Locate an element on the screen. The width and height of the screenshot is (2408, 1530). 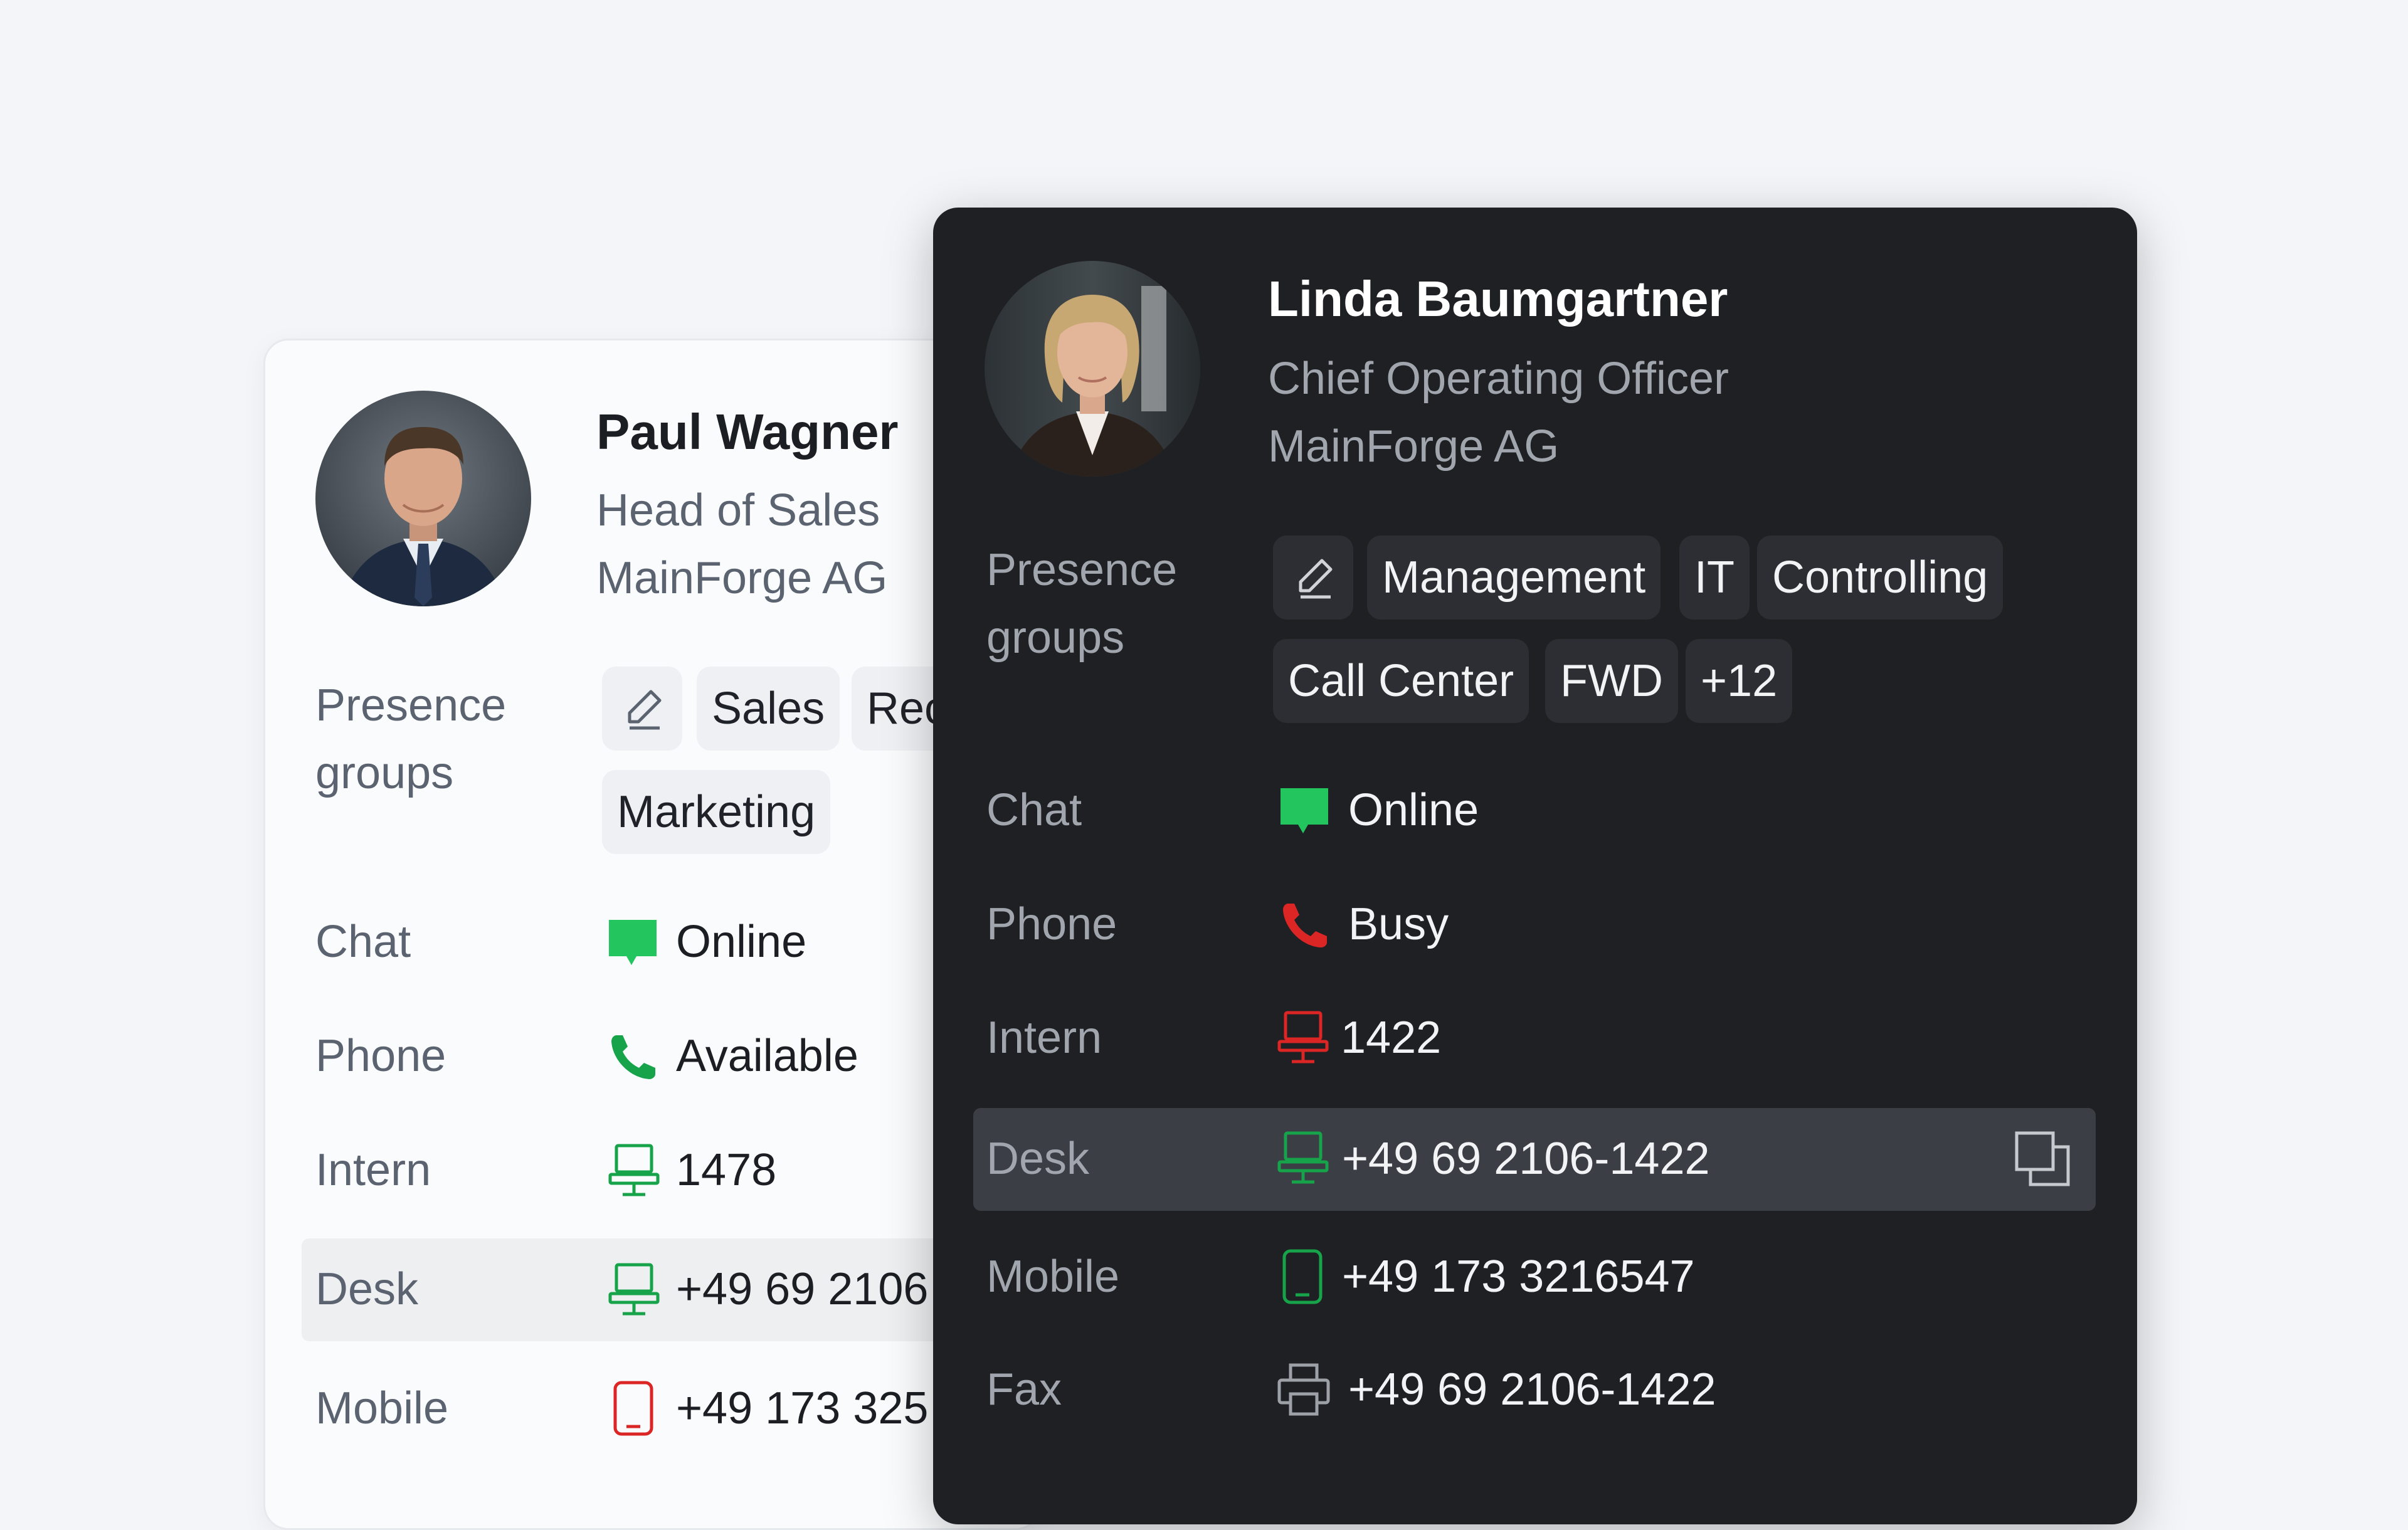
group-tag: Marketing is located at coordinates (716, 812).